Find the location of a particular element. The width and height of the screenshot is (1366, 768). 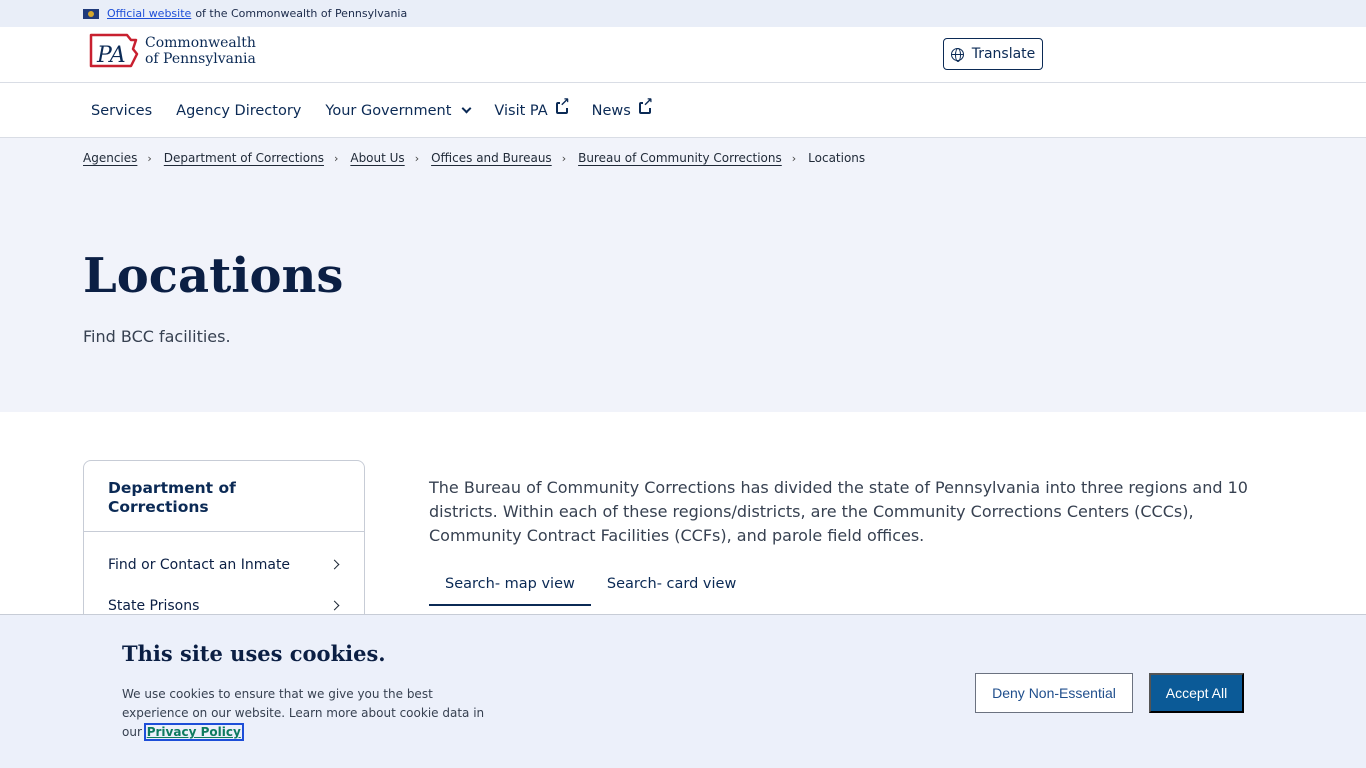

pa-keystone-icon: PA is located at coordinates (114, 50).